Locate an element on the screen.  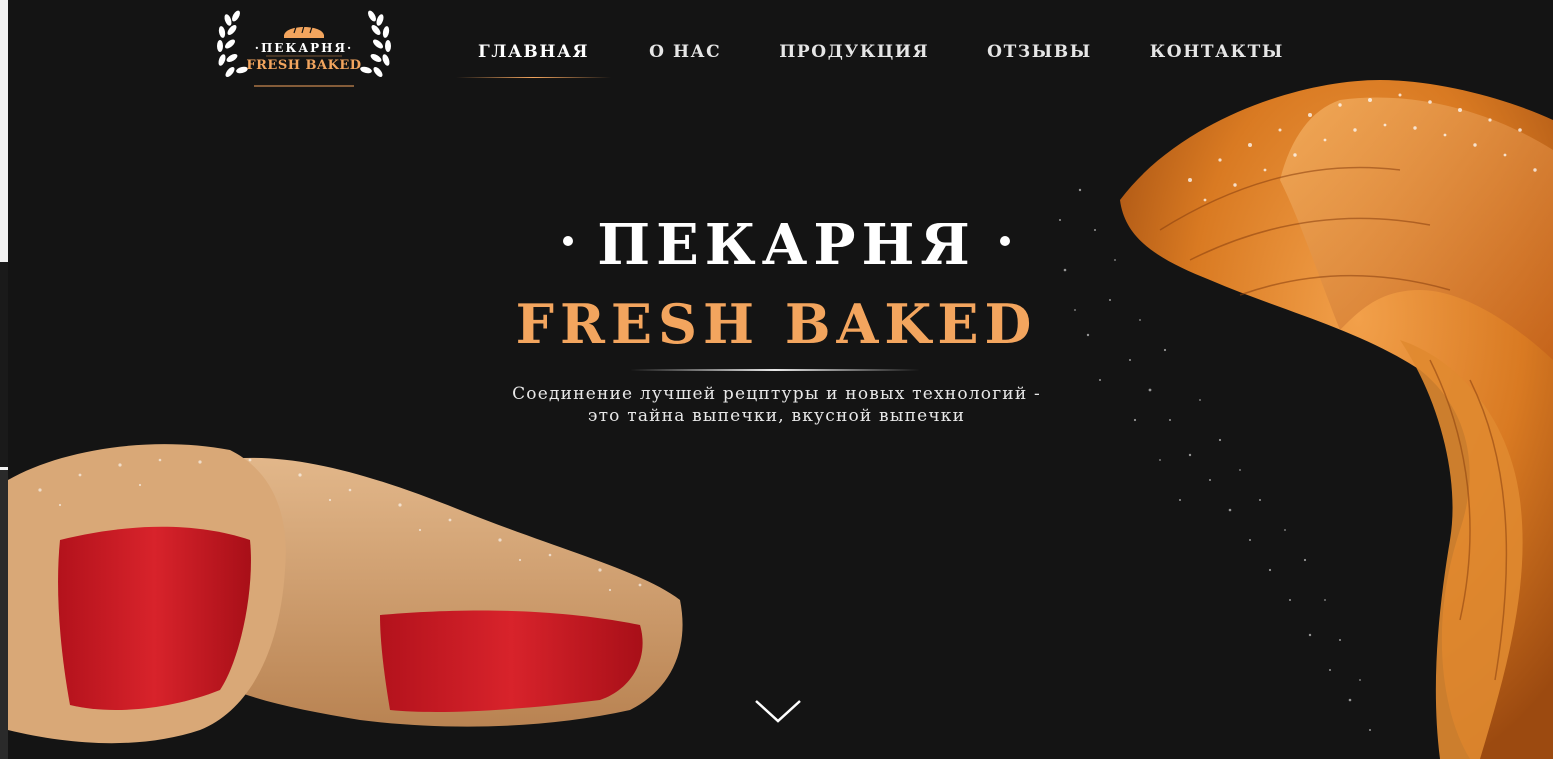
logo: ·ПЕКАРНЯ· FRESH BAKED is located at coordinates (304, 50).